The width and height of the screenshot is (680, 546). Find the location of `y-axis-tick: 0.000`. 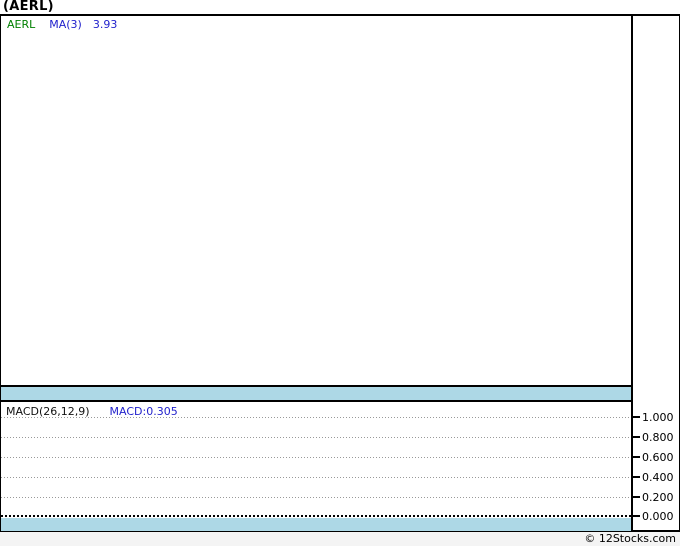

y-axis-tick: 0.000 is located at coordinates (653, 516).